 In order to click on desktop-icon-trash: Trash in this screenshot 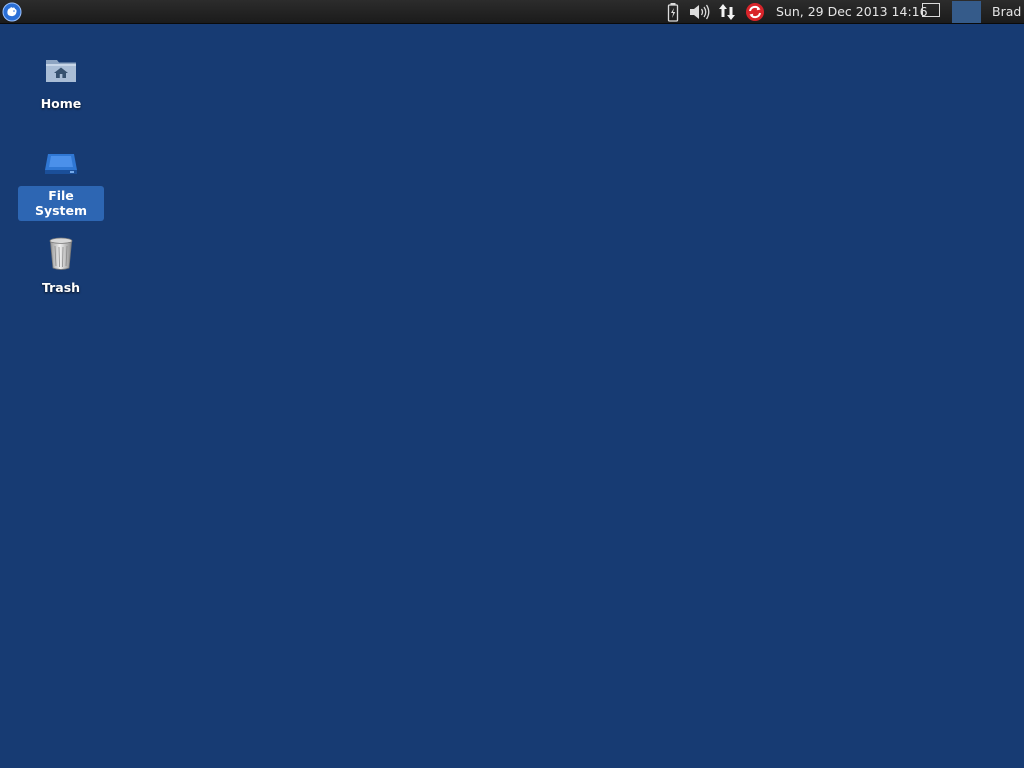, I will do `click(61, 267)`.